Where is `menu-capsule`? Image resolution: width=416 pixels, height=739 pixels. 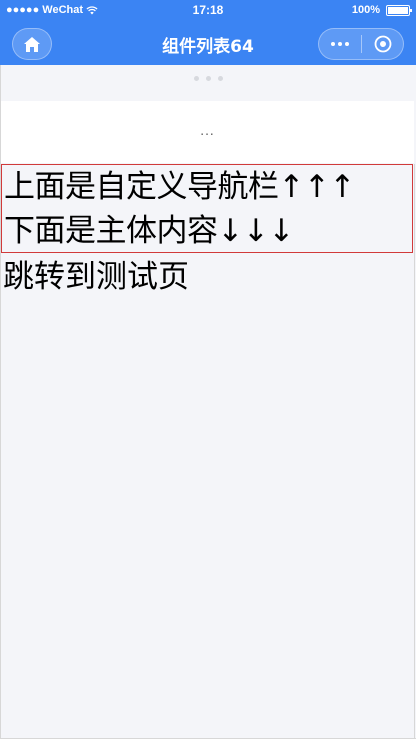
menu-capsule is located at coordinates (361, 44).